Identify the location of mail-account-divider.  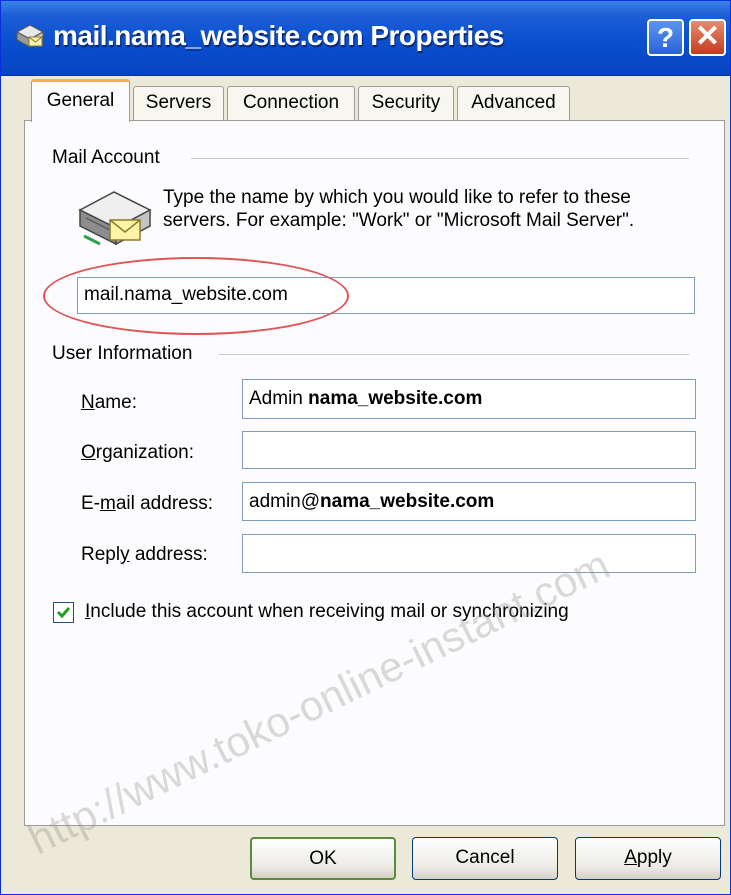
(440, 158).